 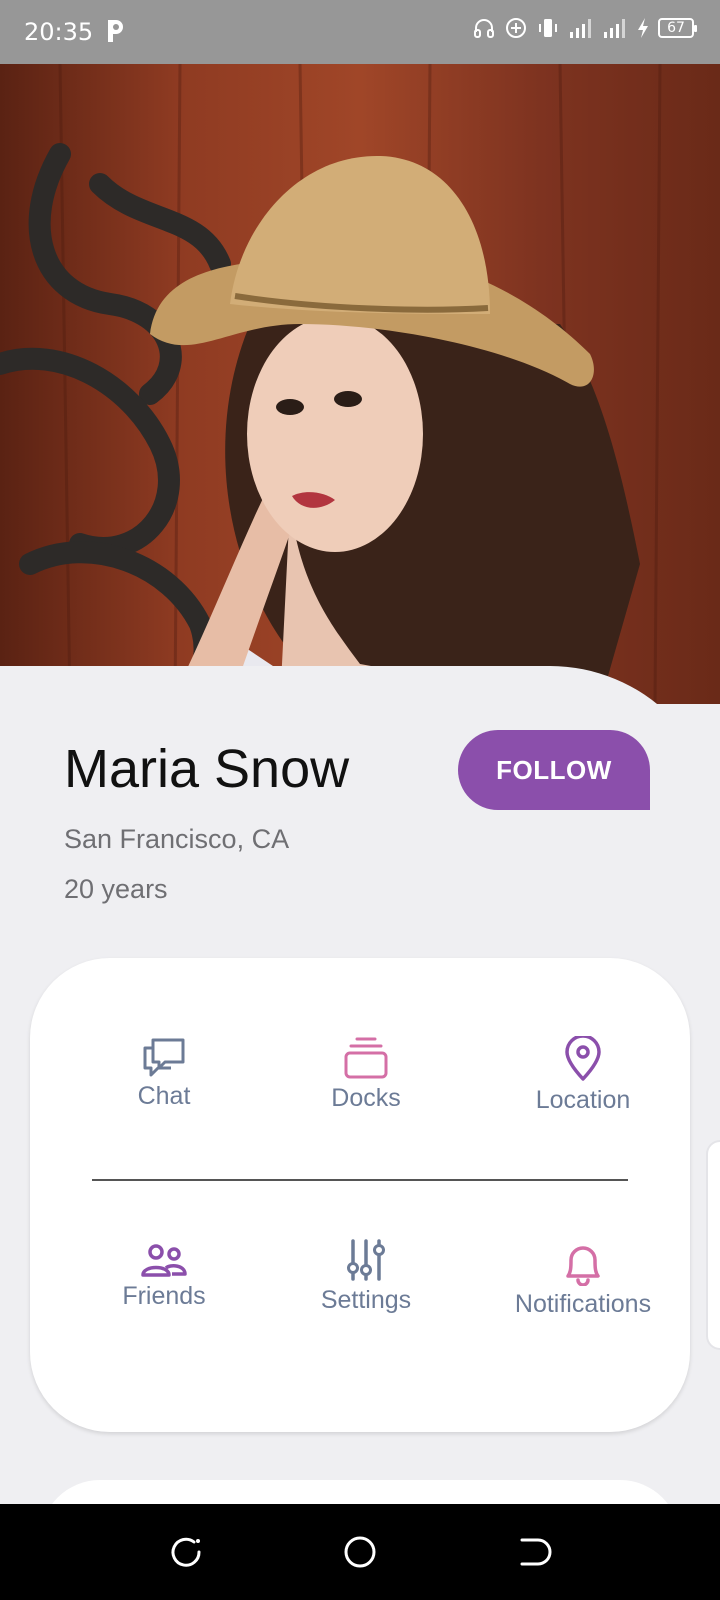 What do you see at coordinates (366, 1260) in the screenshot?
I see `sliders-icon` at bounding box center [366, 1260].